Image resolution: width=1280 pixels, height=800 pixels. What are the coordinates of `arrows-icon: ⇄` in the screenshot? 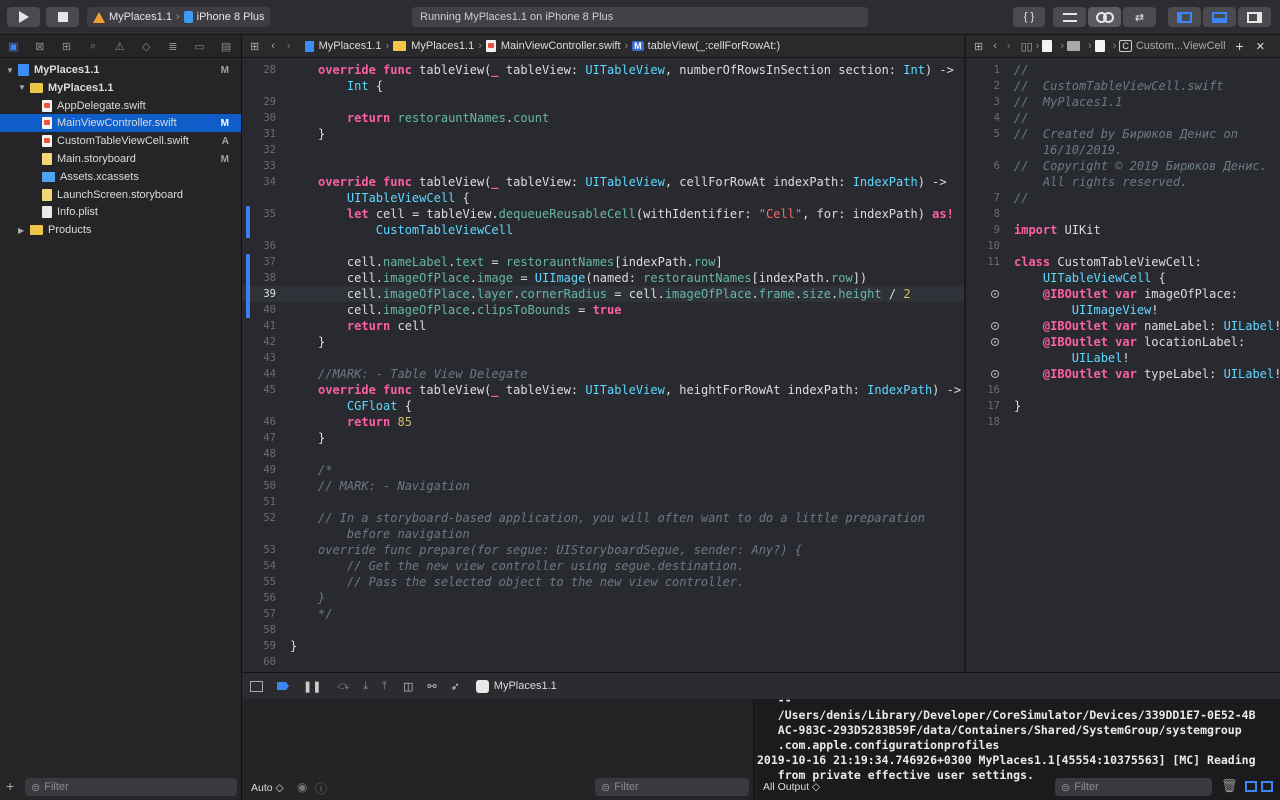 It's located at (1139, 17).